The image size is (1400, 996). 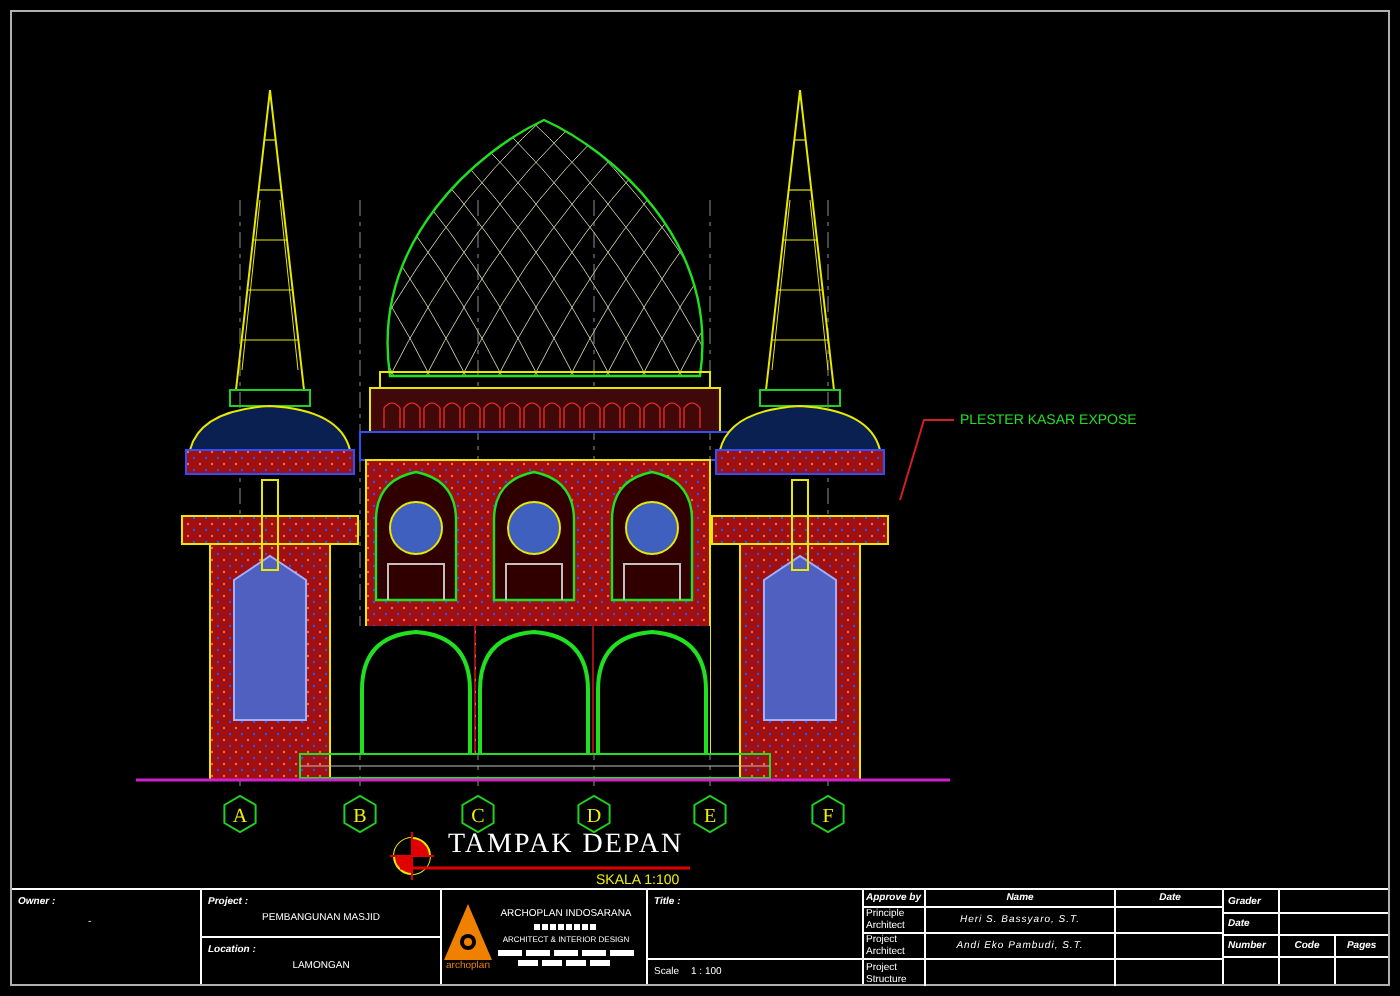 What do you see at coordinates (566, 845) in the screenshot?
I see `drawing-title: TAMPAK DEPAN` at bounding box center [566, 845].